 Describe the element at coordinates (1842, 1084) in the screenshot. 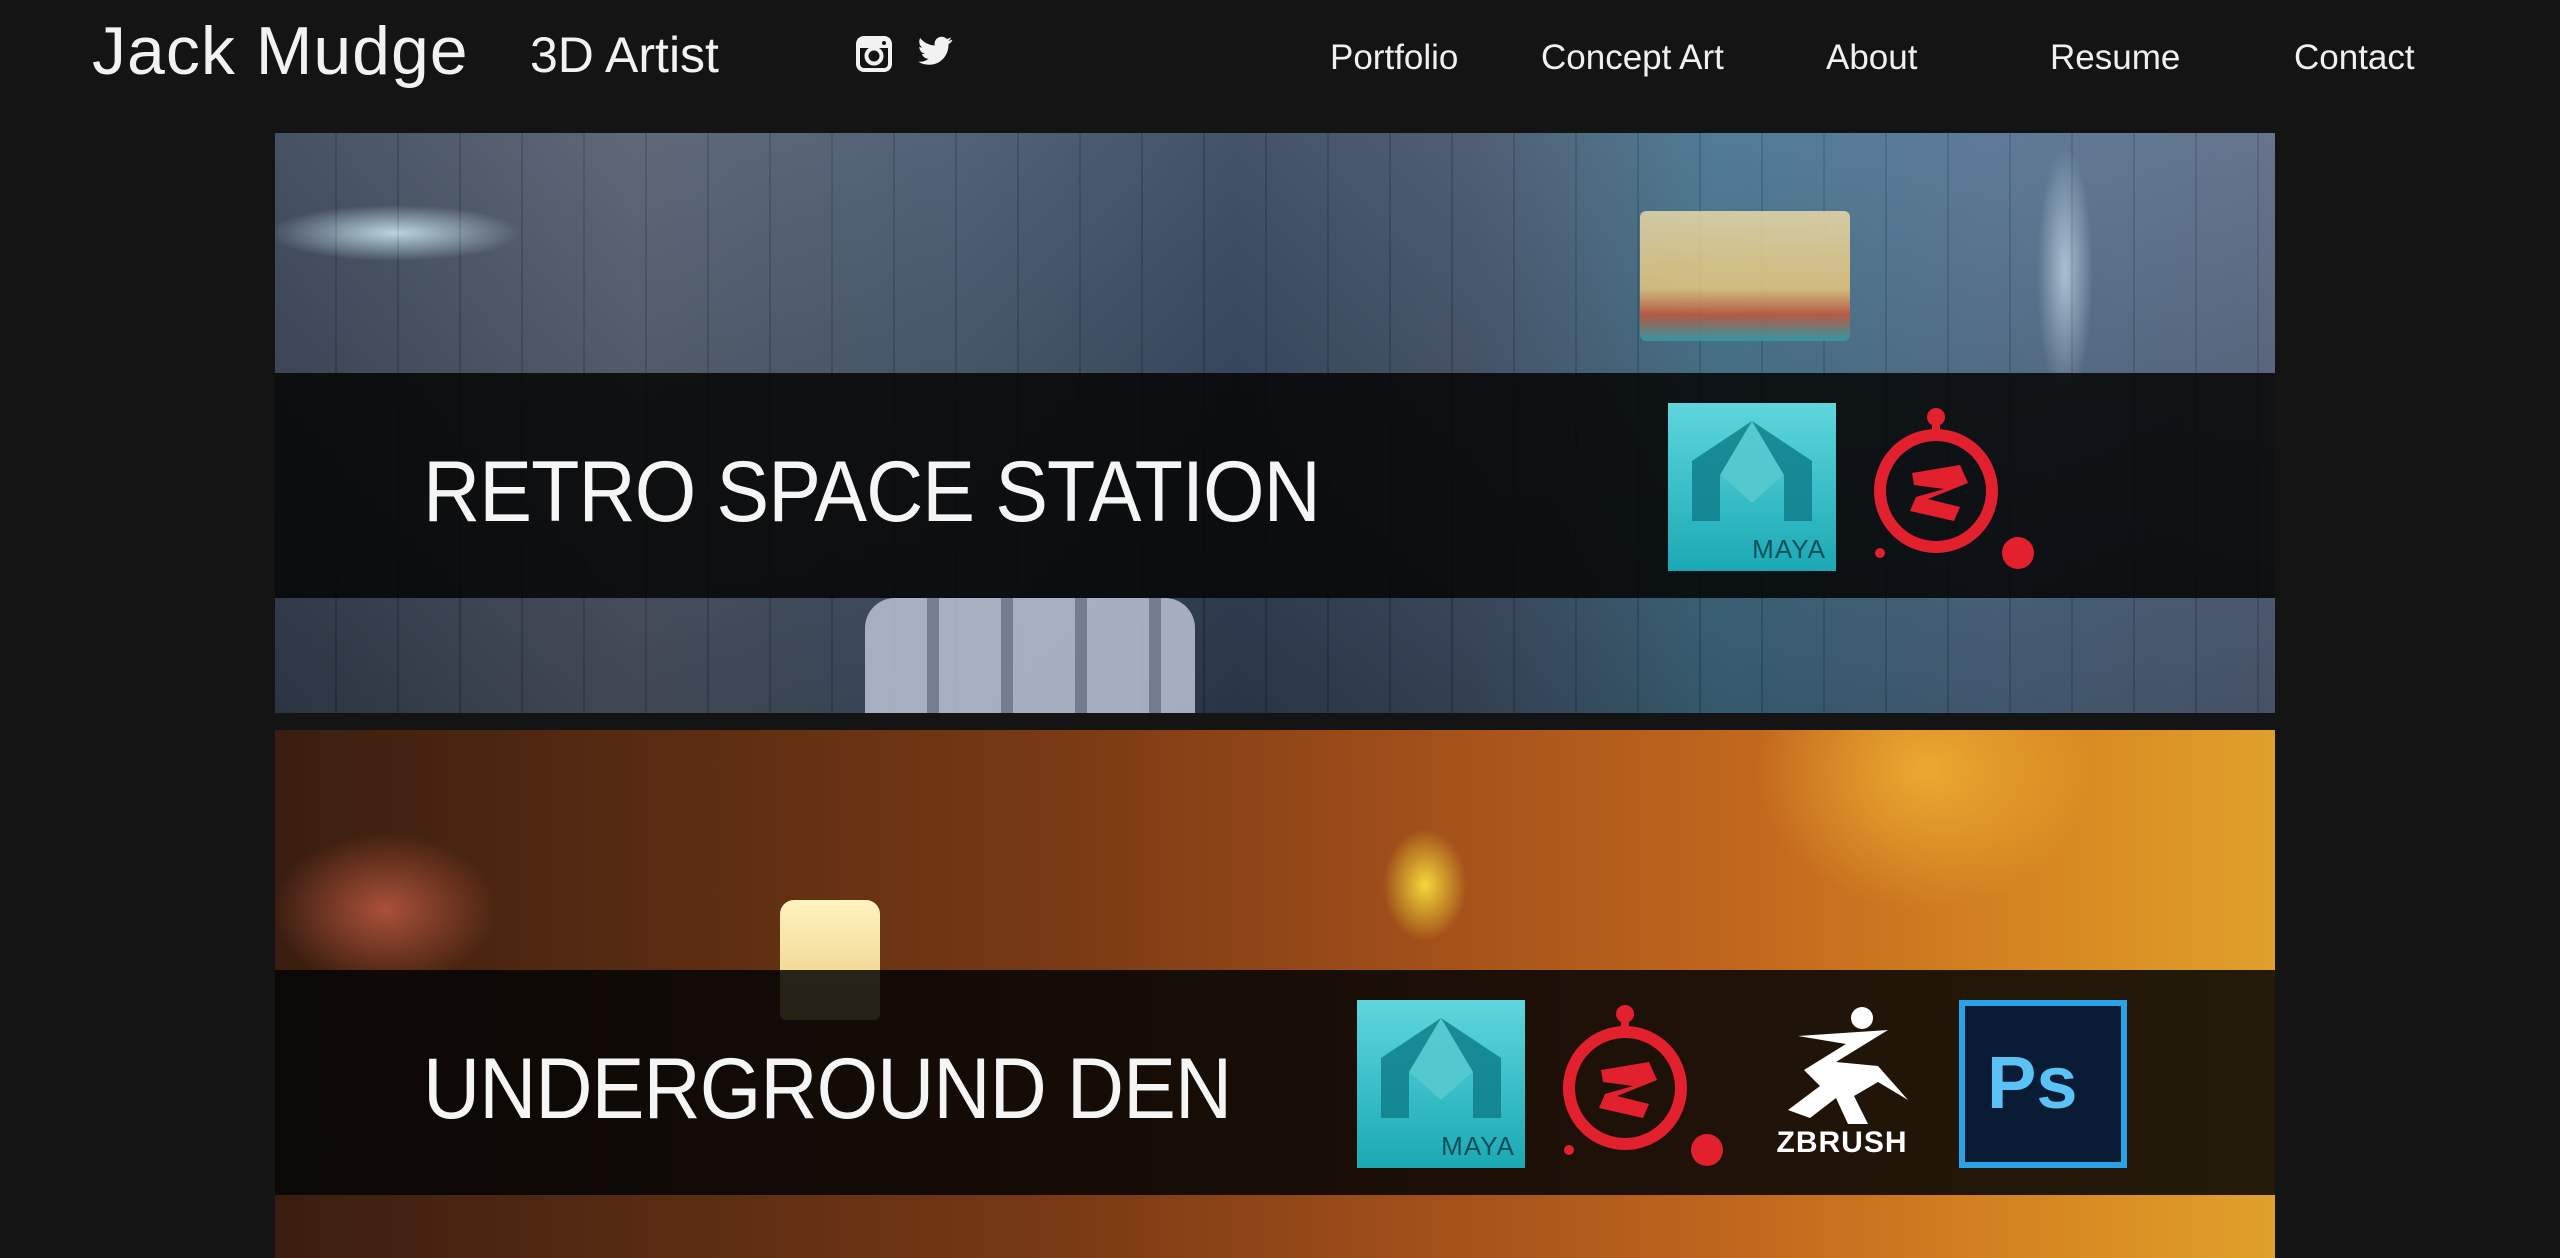

I see `zbrush-logo: ZBRUSH` at that location.